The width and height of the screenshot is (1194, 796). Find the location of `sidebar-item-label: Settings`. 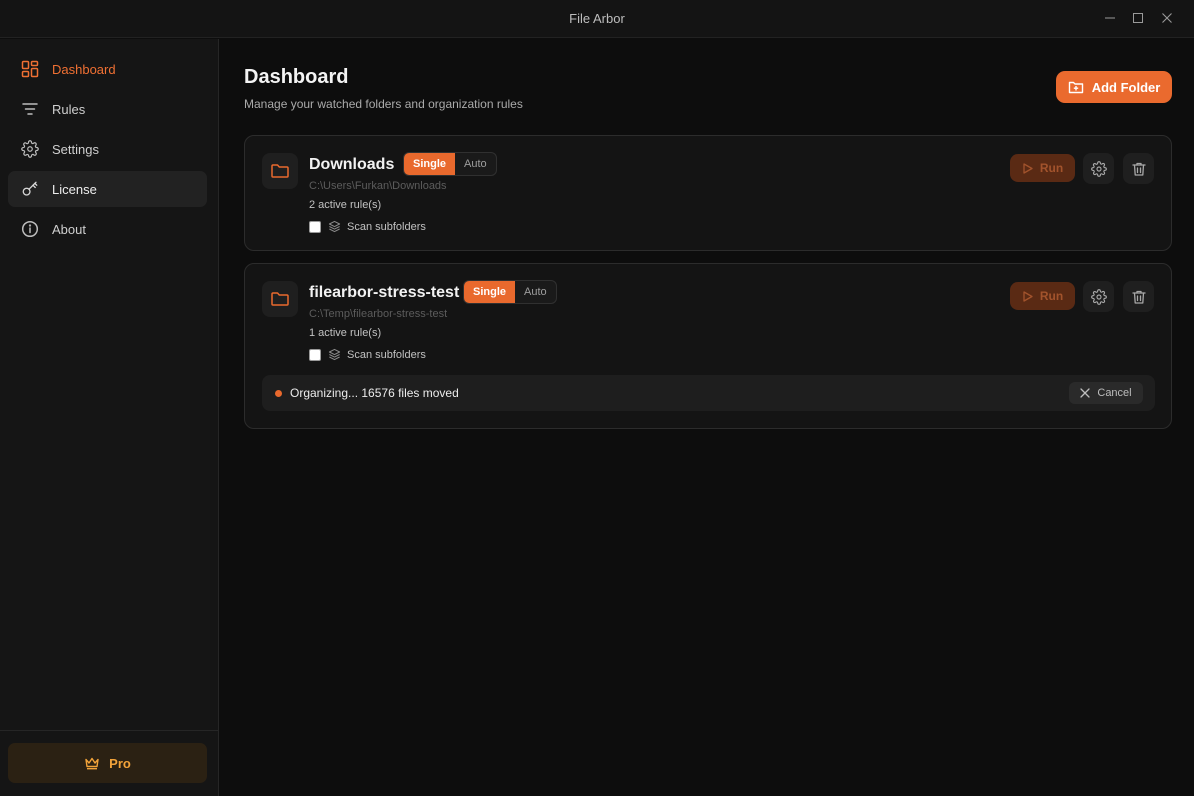

sidebar-item-label: Settings is located at coordinates (75, 149).